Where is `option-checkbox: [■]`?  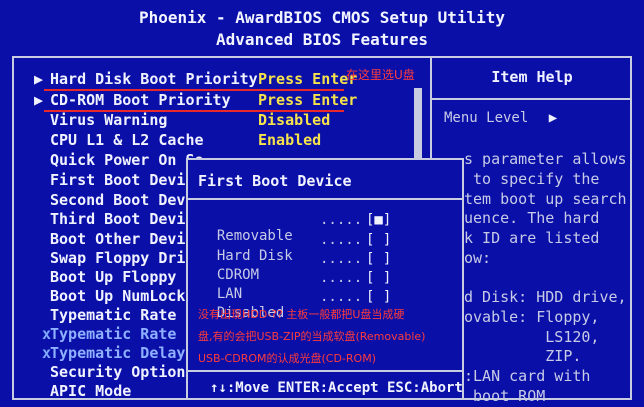
option-checkbox: [■] is located at coordinates (378, 220).